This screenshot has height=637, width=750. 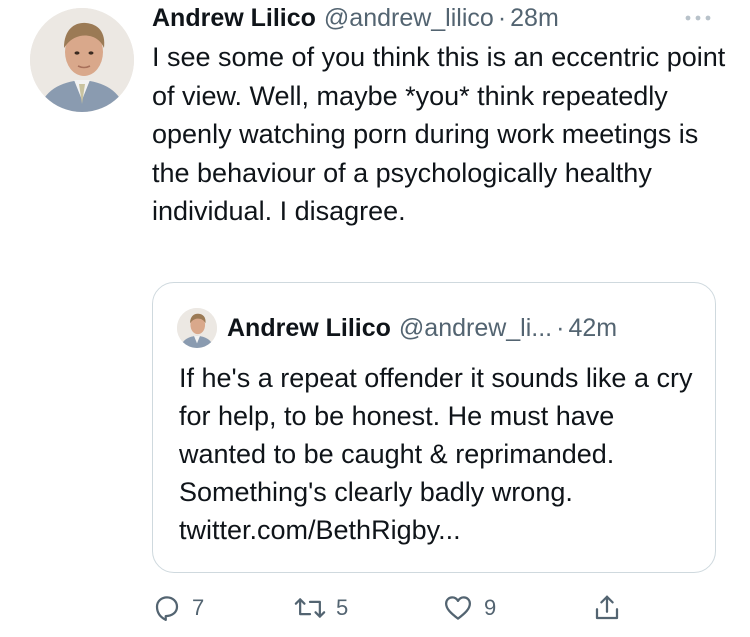 What do you see at coordinates (309, 327) in the screenshot?
I see `quoted-author-name: Andrew Lilico` at bounding box center [309, 327].